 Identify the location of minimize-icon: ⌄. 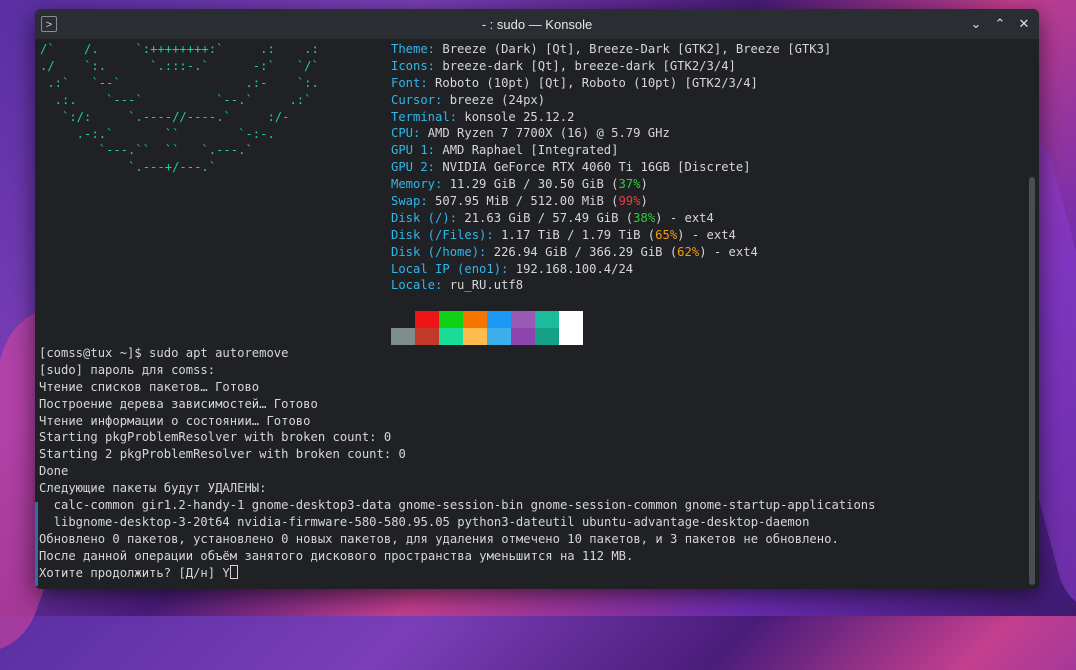
(976, 24).